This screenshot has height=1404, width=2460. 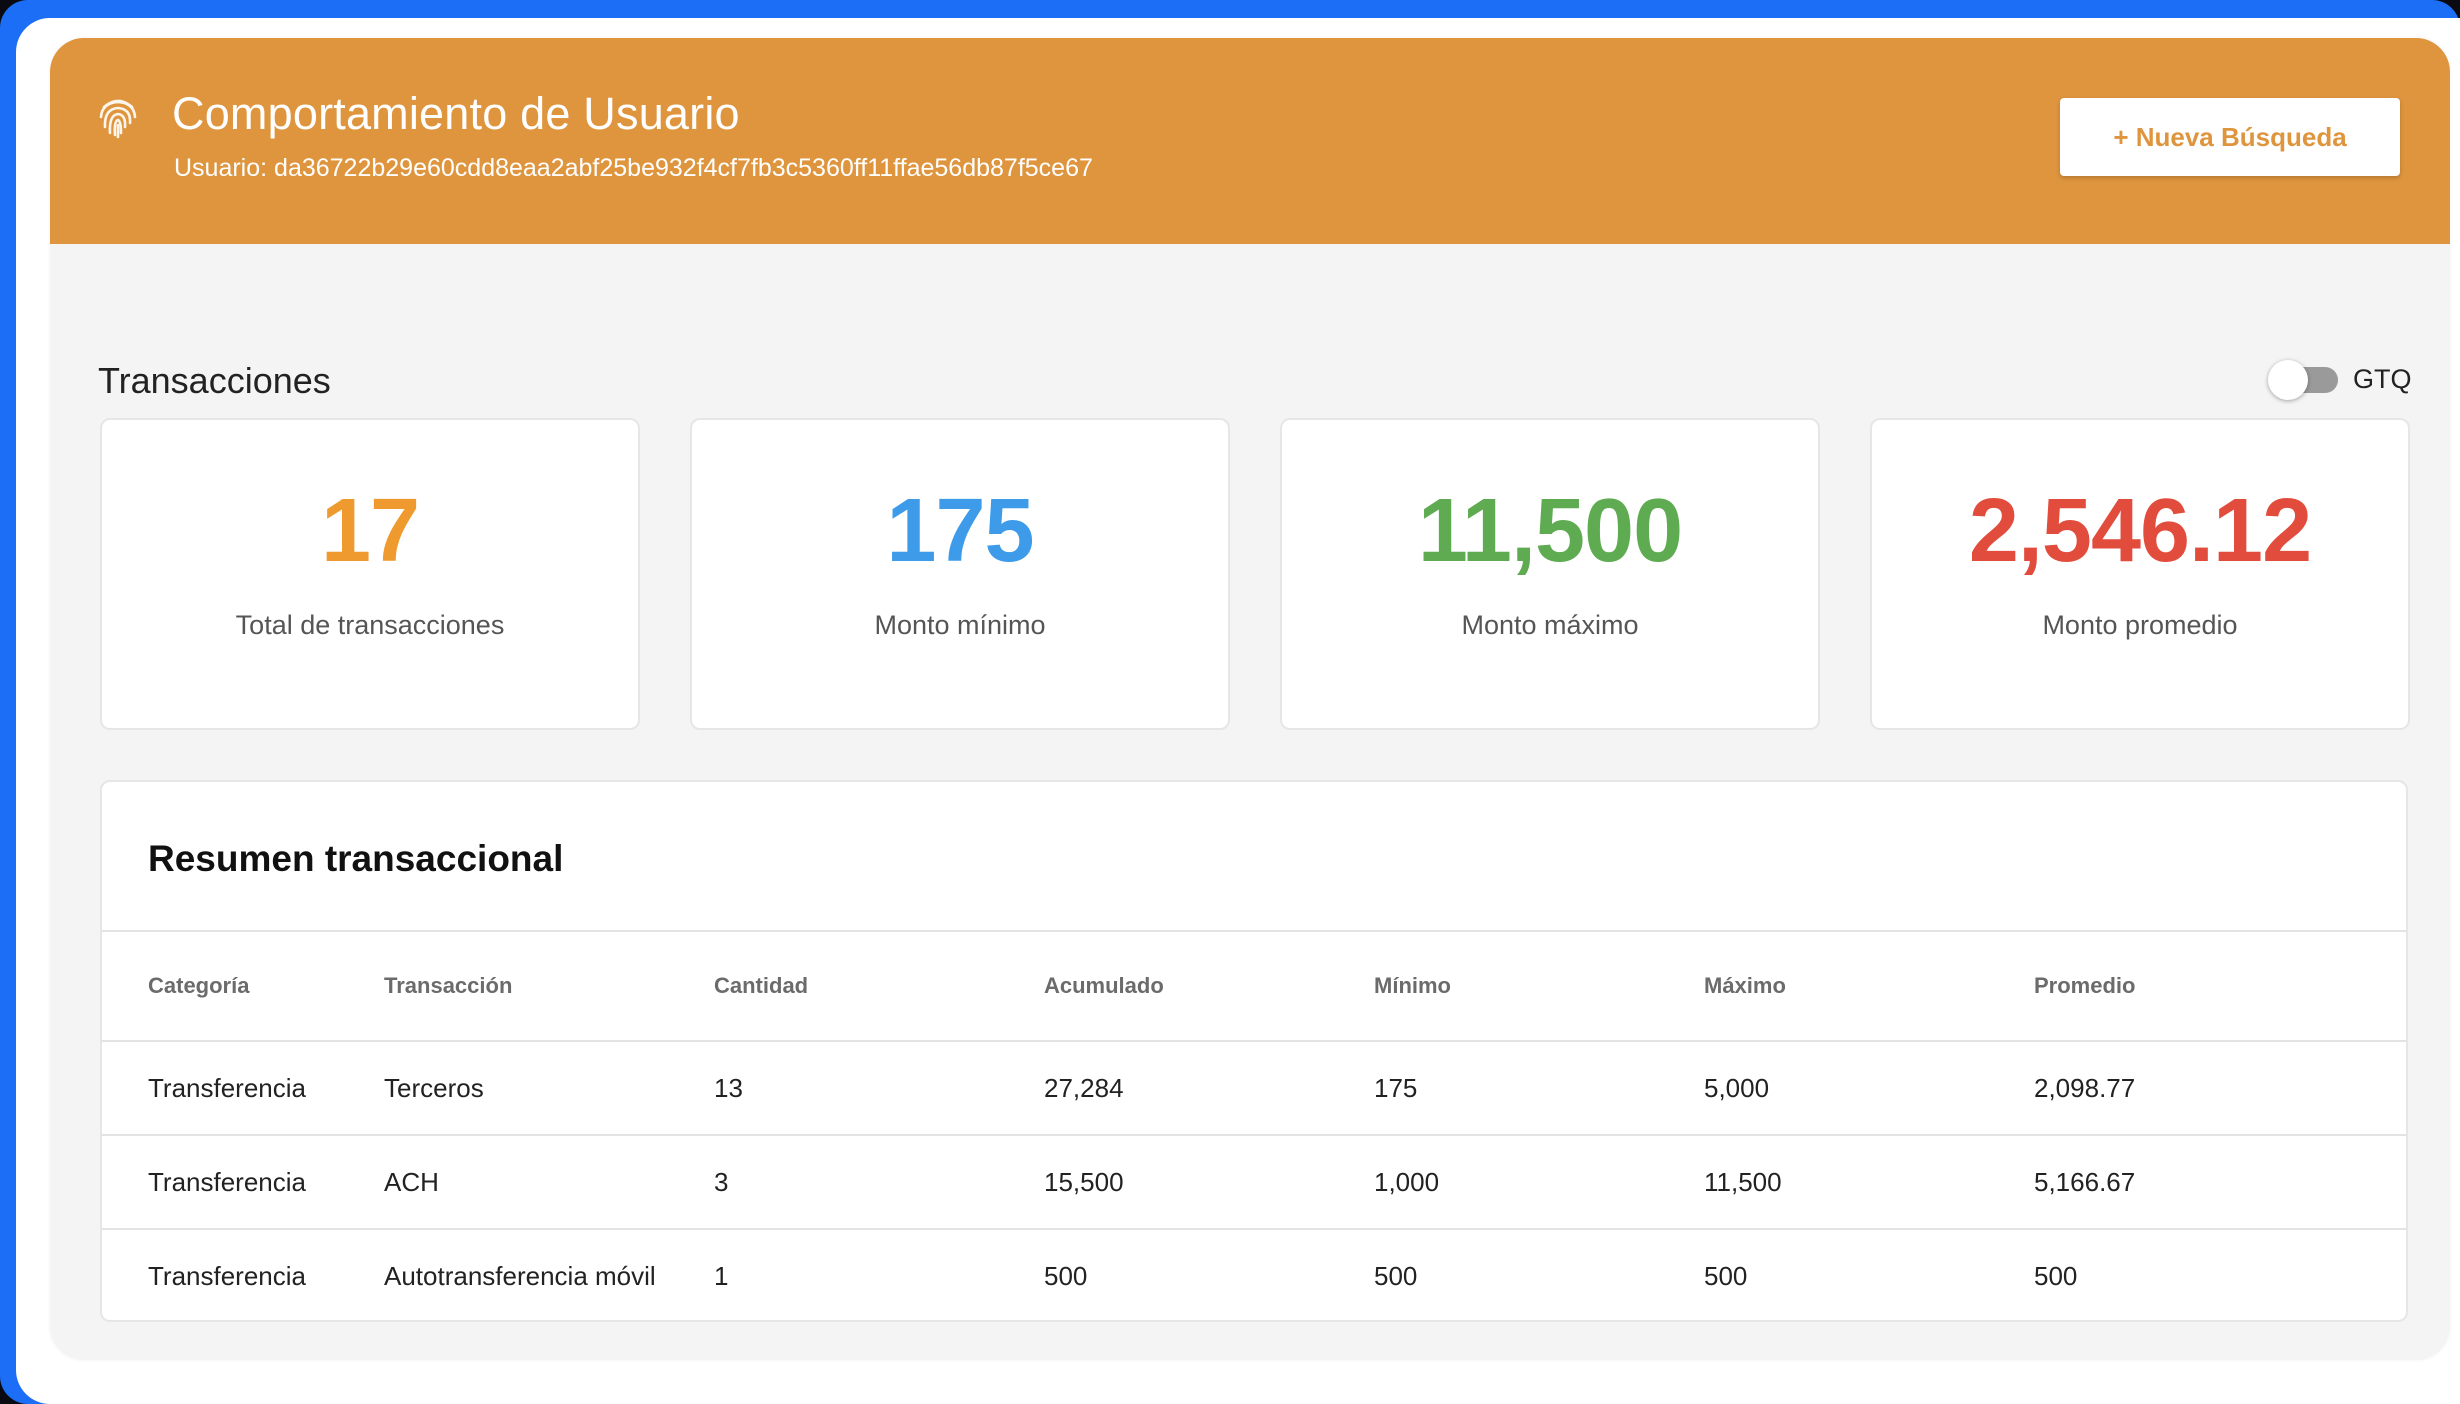 I want to click on cell-transaction: Autotransferencia móvil, so click(x=520, y=1275).